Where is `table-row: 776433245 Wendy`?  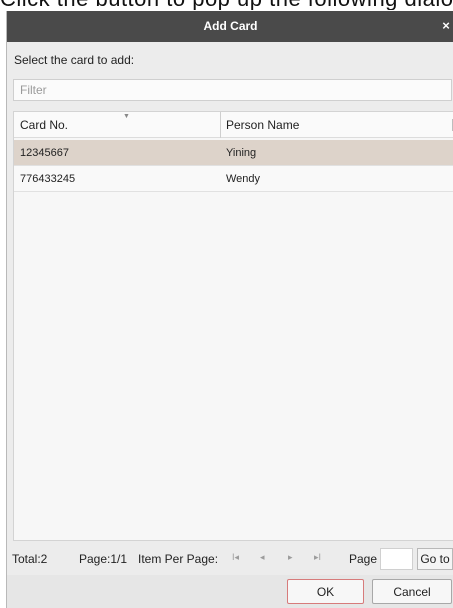 table-row: 776433245 Wendy is located at coordinates (233, 179).